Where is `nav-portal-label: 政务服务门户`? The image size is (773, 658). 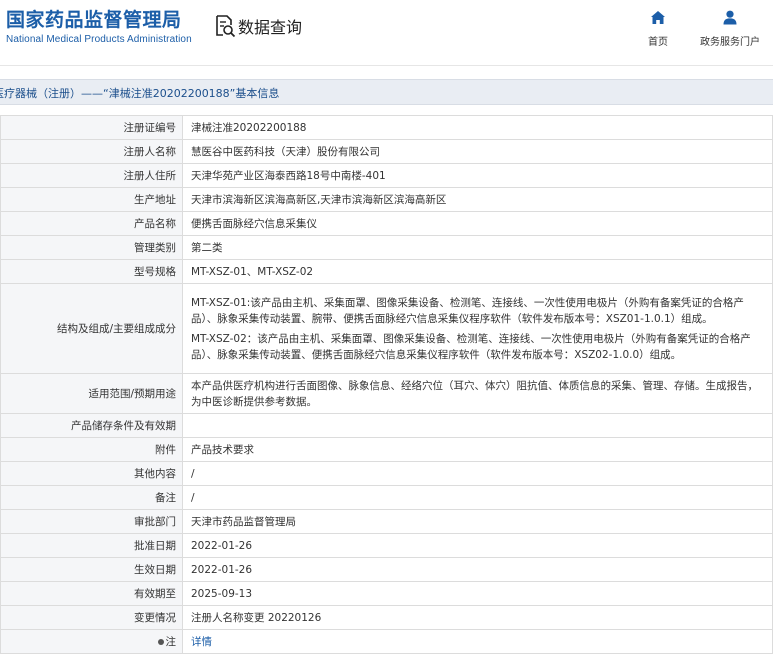
nav-portal-label: 政务服务门户 is located at coordinates (730, 42).